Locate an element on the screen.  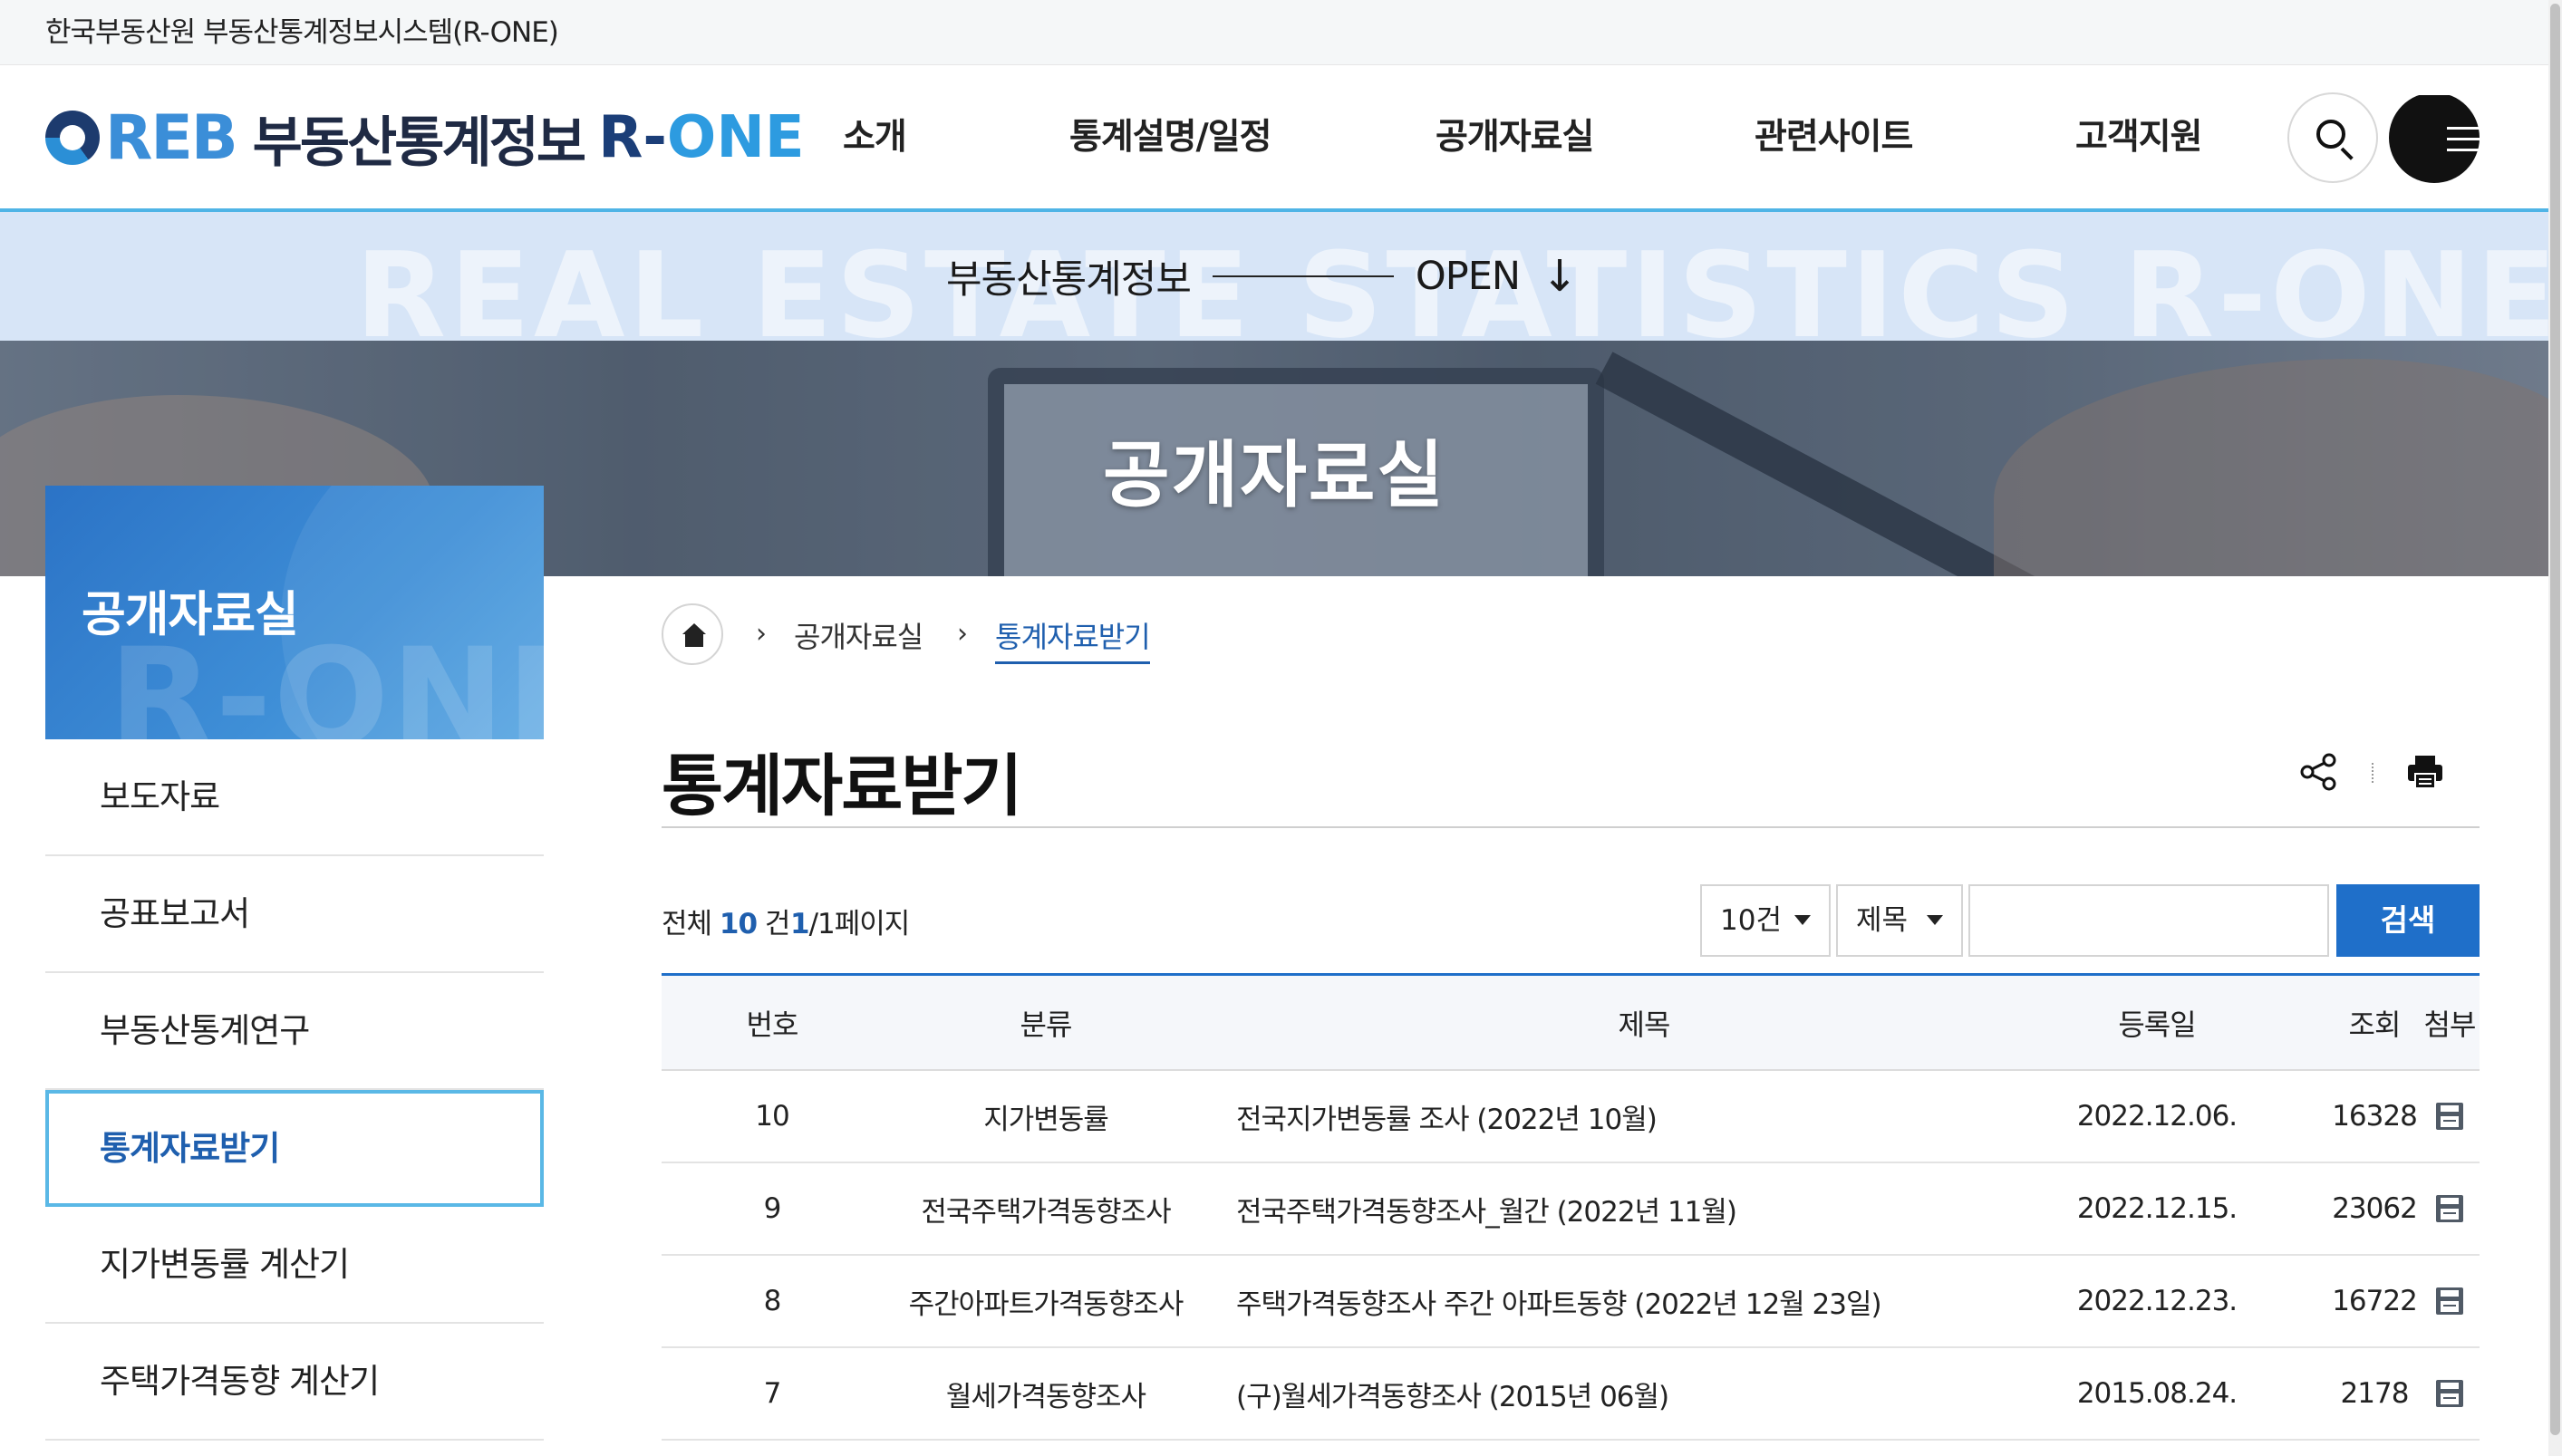
sidebar-item-published-reports: 공표보고서 is located at coordinates (294, 914).